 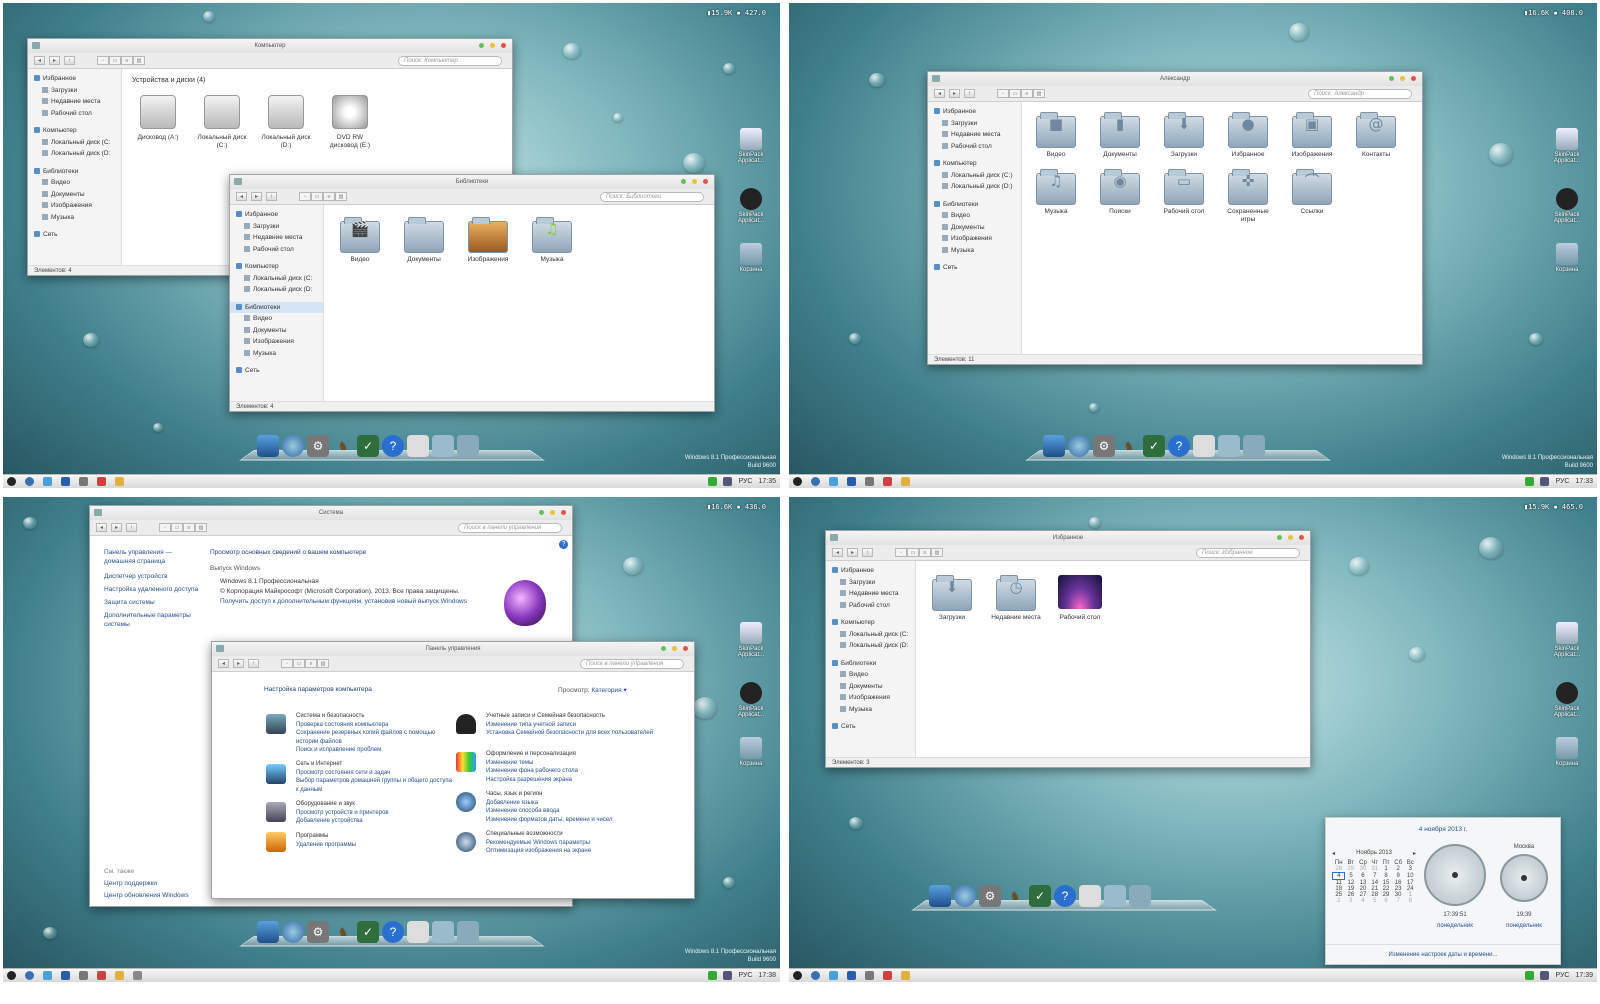 What do you see at coordinates (870, 675) in the screenshot?
I see `nav-item: Видео` at bounding box center [870, 675].